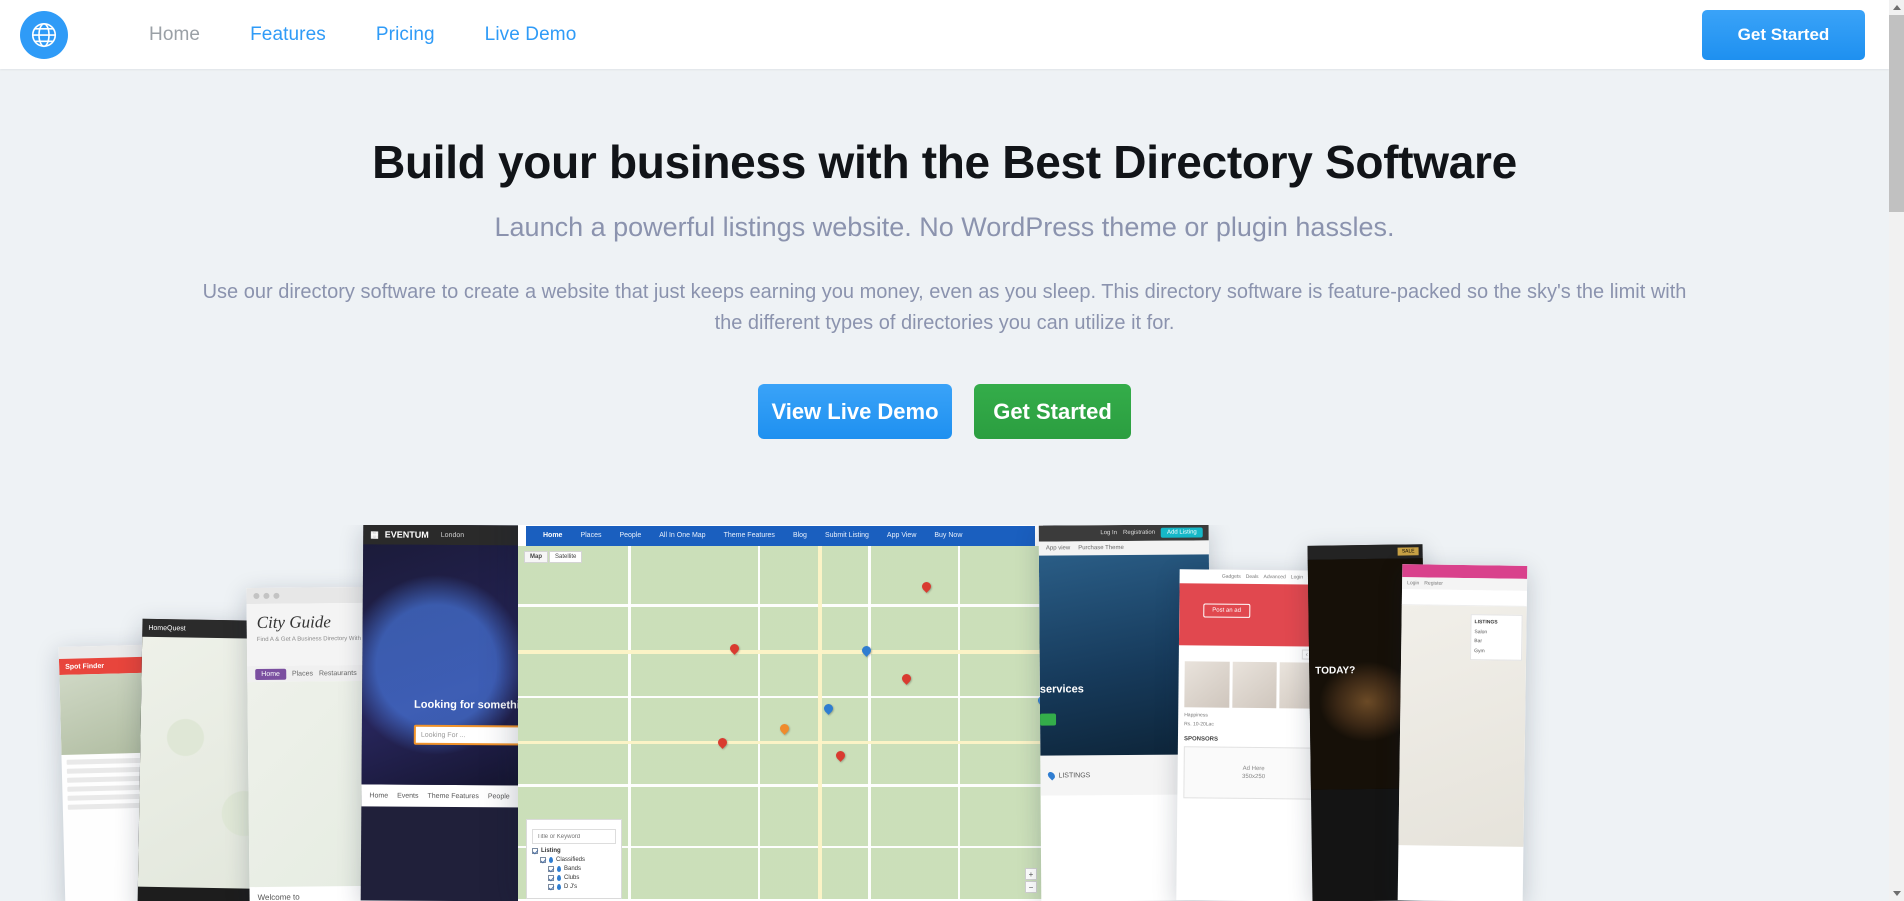  I want to click on mockup-cta-button, so click(1048, 719).